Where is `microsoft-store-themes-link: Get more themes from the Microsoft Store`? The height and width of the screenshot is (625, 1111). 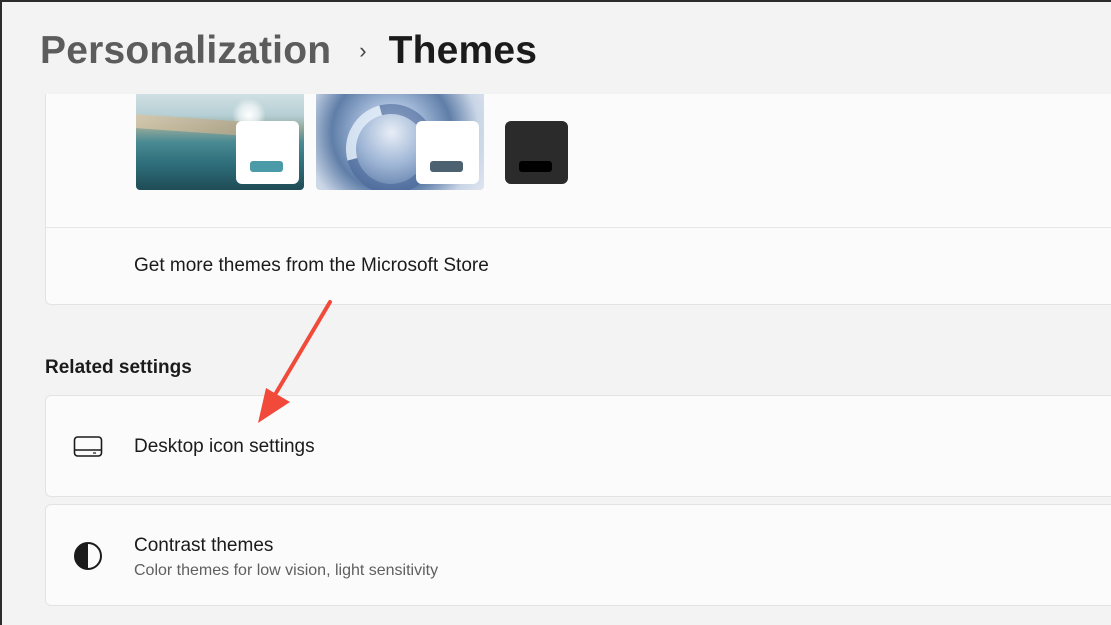
microsoft-store-themes-link: Get more themes from the Microsoft Store is located at coordinates (578, 266).